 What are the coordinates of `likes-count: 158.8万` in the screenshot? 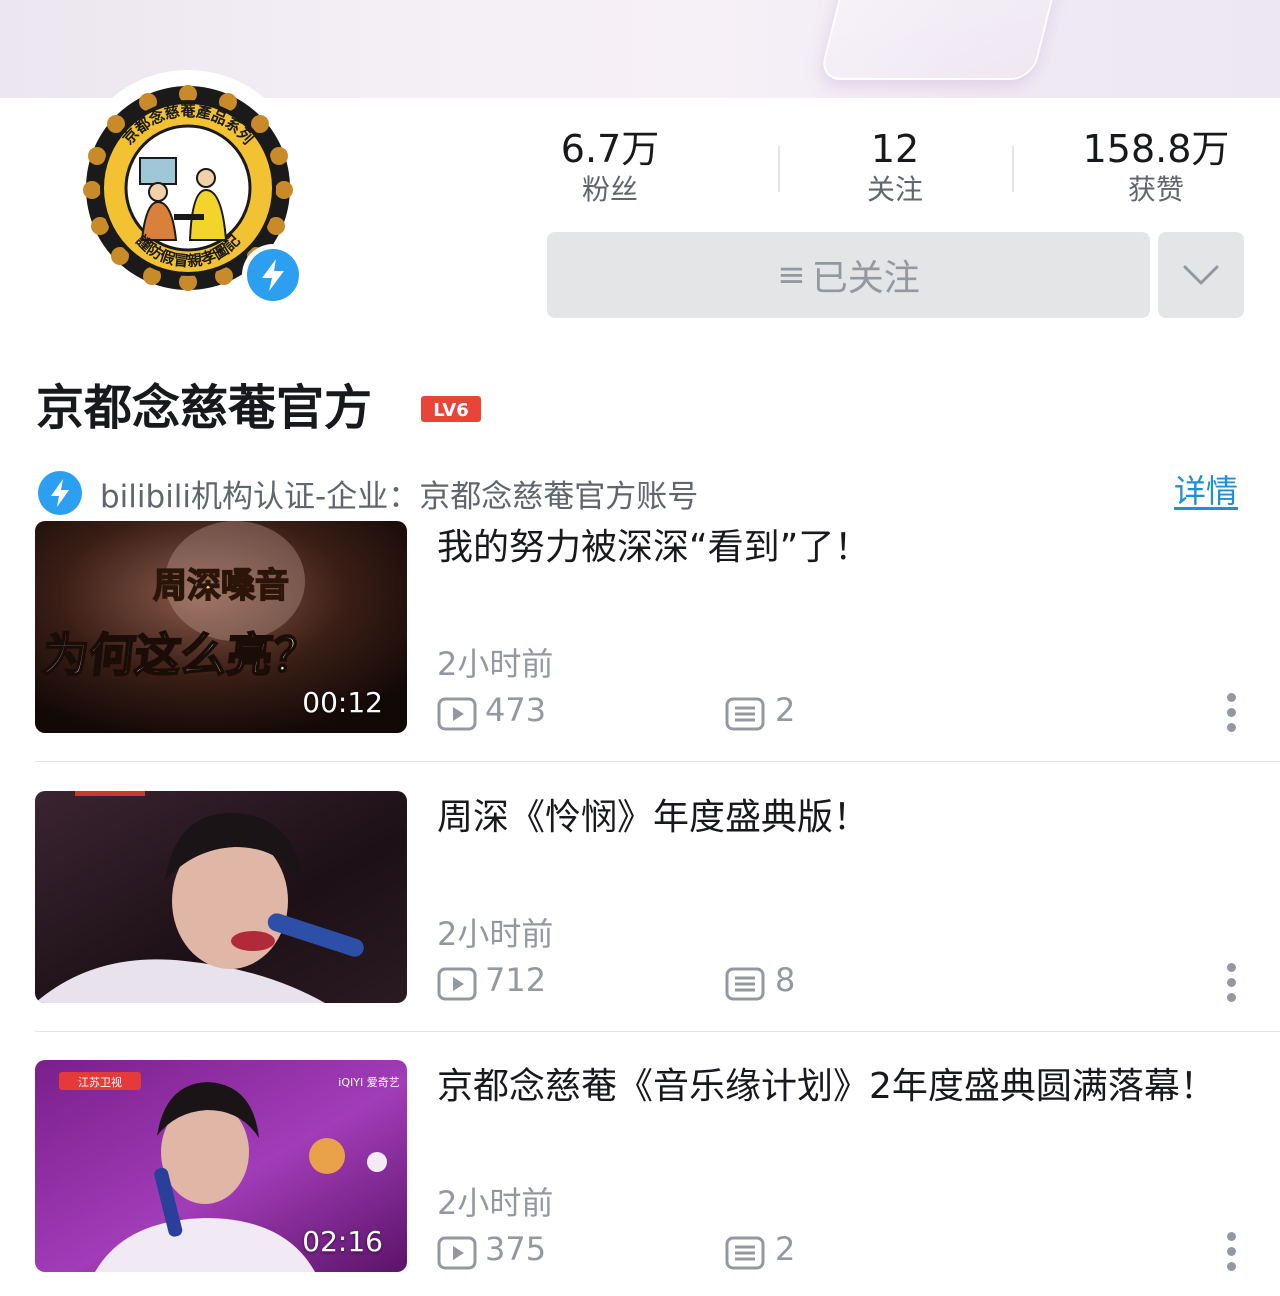 It's located at (1156, 149).